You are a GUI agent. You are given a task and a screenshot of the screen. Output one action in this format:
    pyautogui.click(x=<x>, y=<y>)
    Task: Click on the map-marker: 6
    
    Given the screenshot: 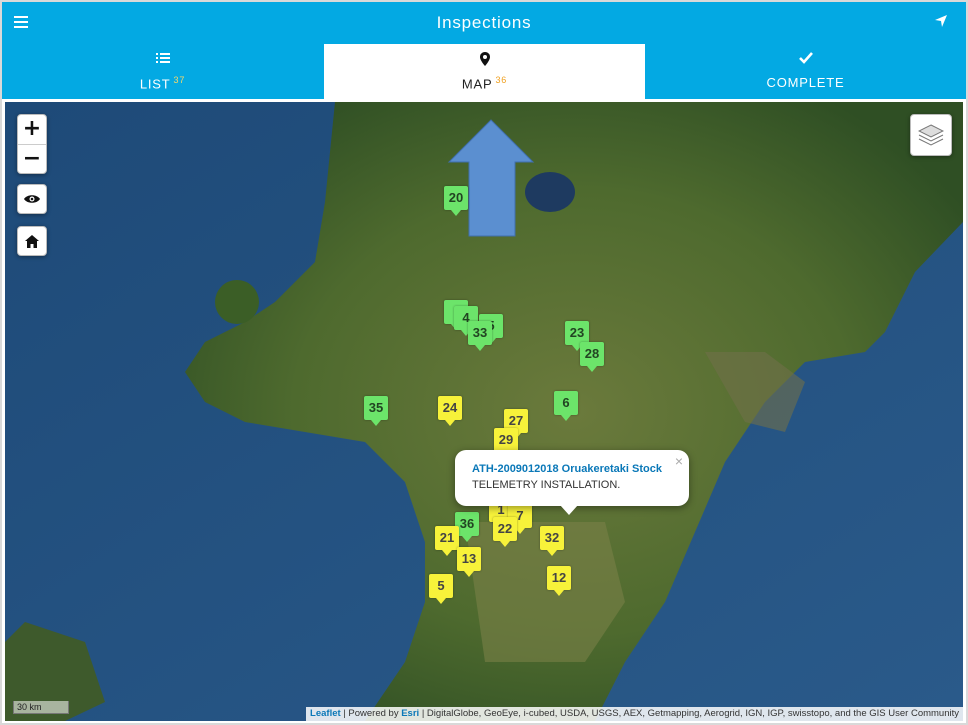 What is the action you would take?
    pyautogui.click(x=566, y=406)
    